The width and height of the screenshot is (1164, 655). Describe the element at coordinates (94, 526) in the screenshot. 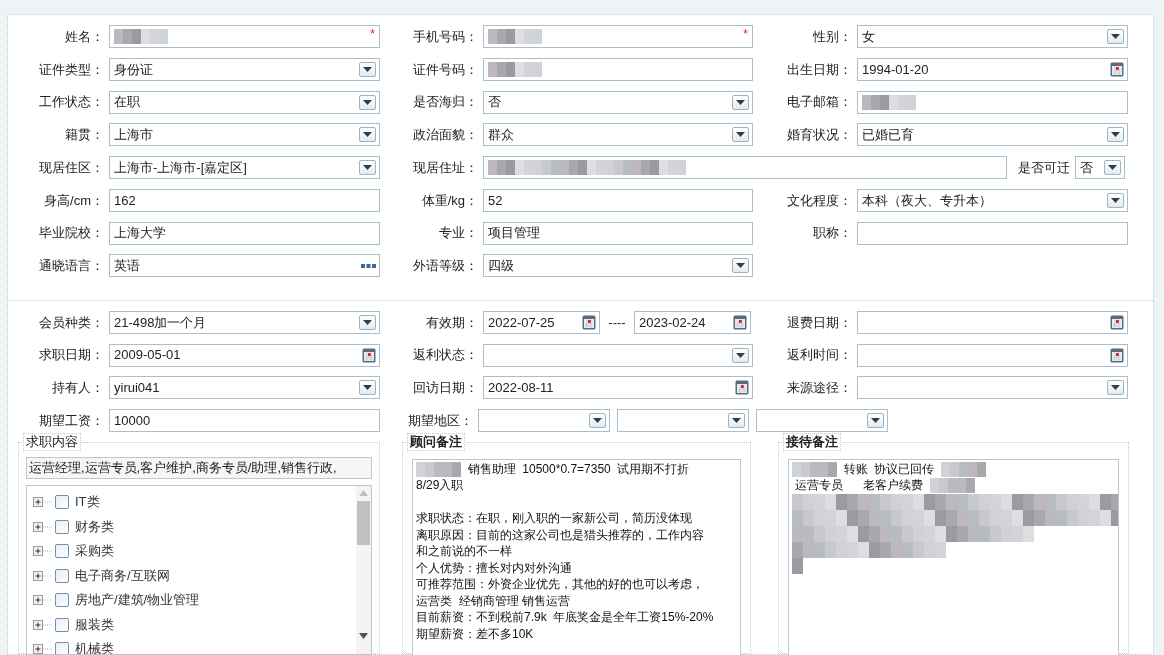

I see `tree-item: 财务类` at that location.